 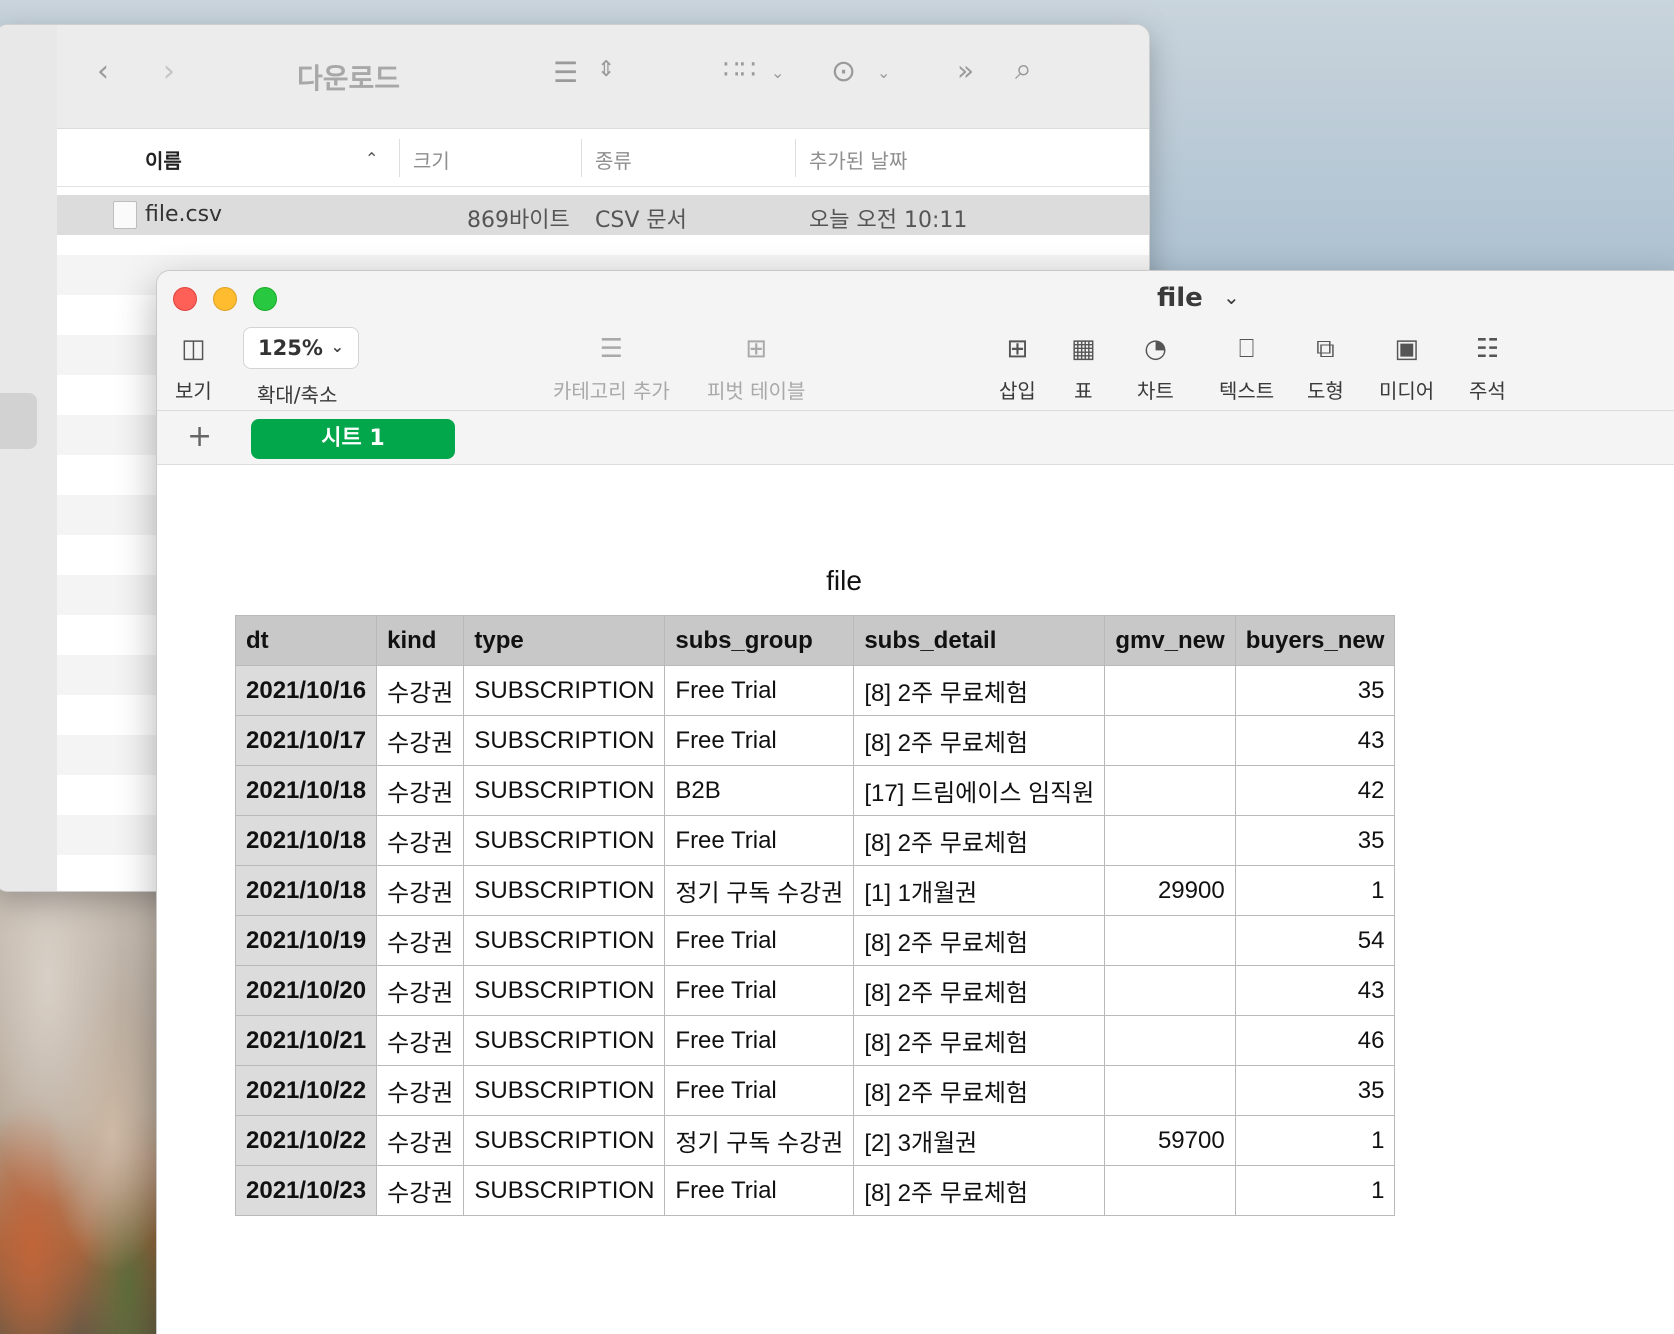 I want to click on cell-subs-detail: [17] 드림에이스 임직원, so click(x=979, y=790).